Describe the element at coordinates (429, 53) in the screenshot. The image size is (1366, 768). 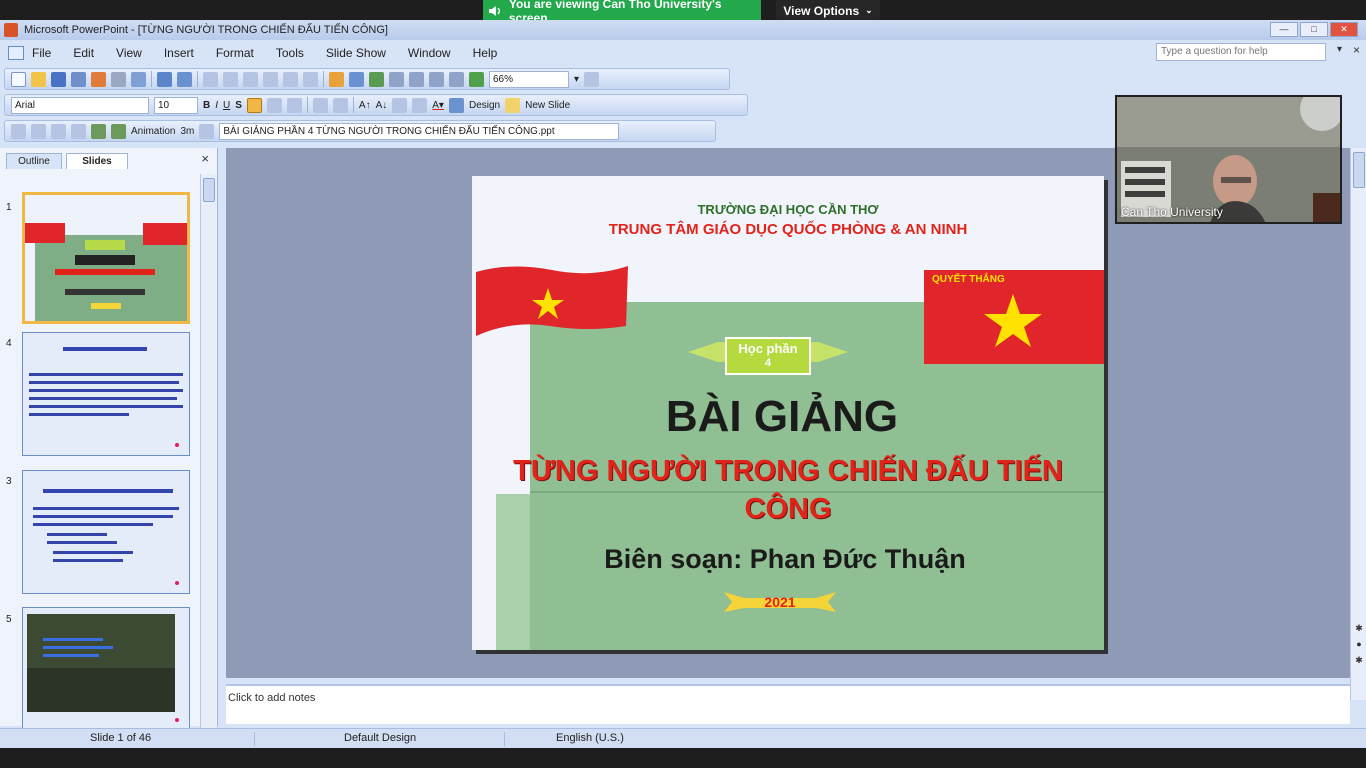
I see `menu-window: Window` at that location.